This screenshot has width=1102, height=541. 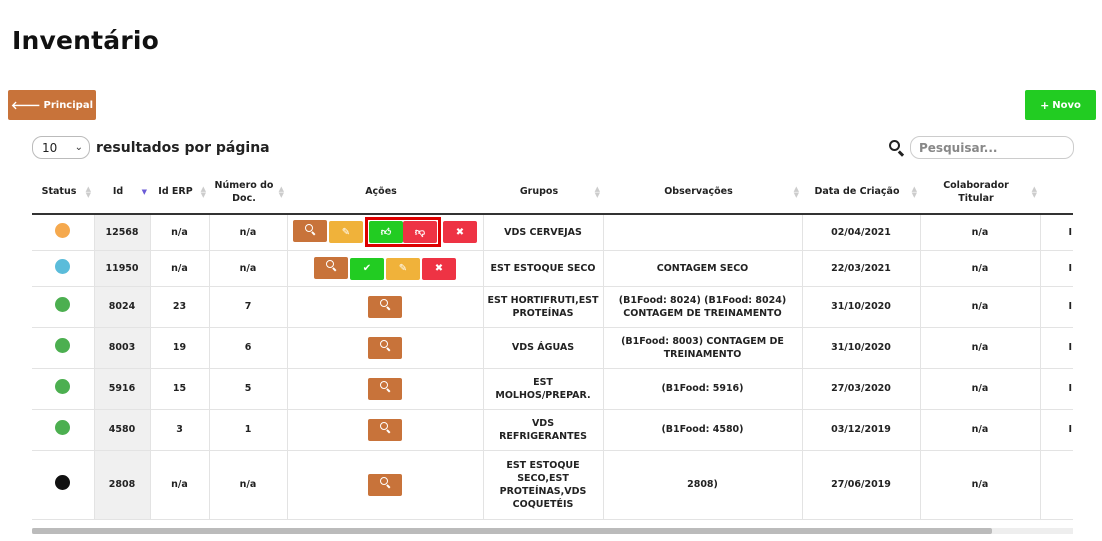 I want to click on data-criacao-cell: 27/03/2020, so click(x=861, y=389).